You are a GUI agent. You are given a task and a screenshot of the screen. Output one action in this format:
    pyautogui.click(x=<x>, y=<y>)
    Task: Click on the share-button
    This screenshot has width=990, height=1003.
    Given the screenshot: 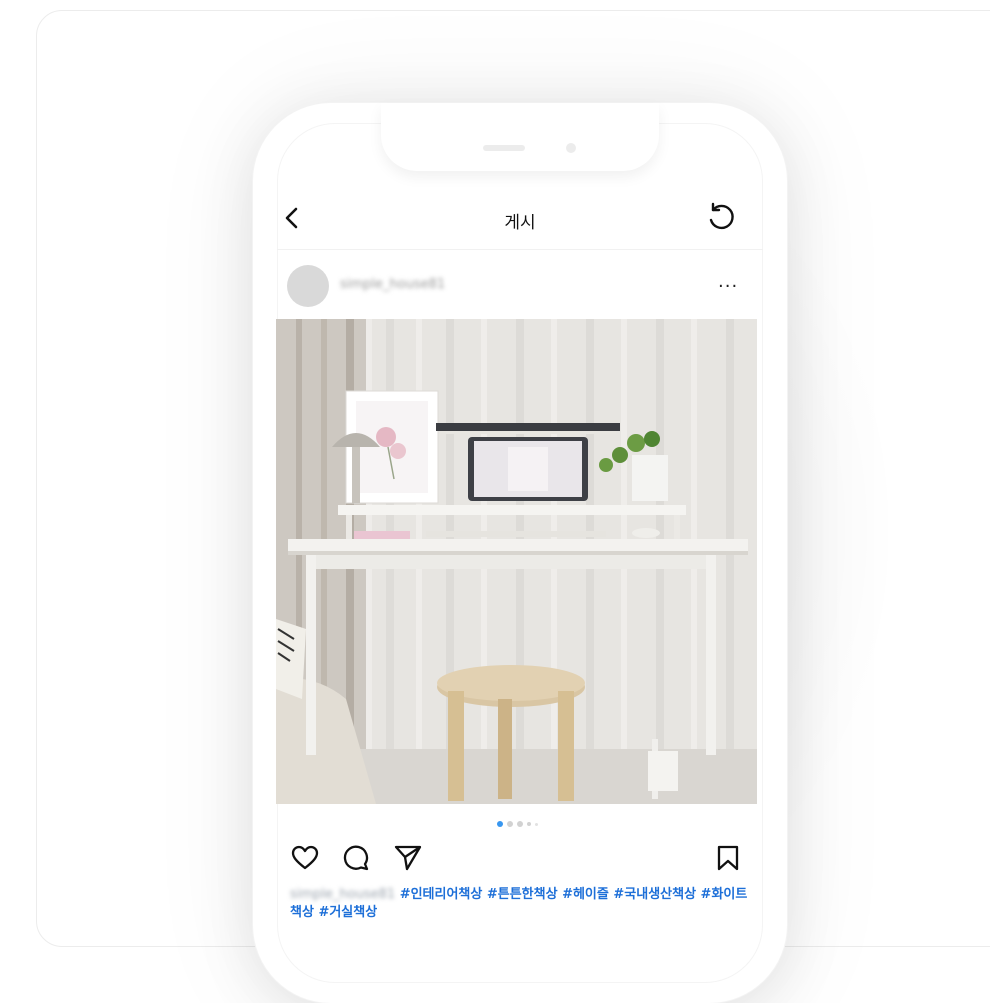 What is the action you would take?
    pyautogui.click(x=408, y=858)
    